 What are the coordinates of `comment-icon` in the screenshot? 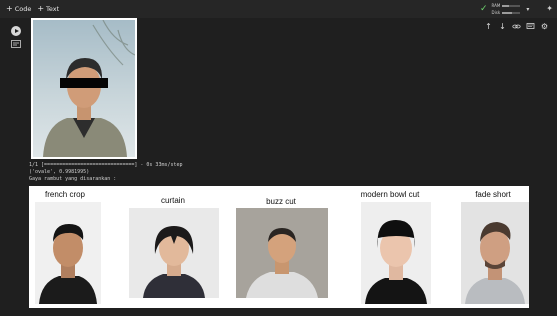 It's located at (530, 26).